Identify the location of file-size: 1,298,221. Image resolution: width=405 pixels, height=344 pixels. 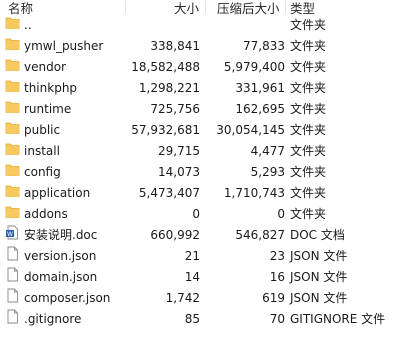
(169, 88).